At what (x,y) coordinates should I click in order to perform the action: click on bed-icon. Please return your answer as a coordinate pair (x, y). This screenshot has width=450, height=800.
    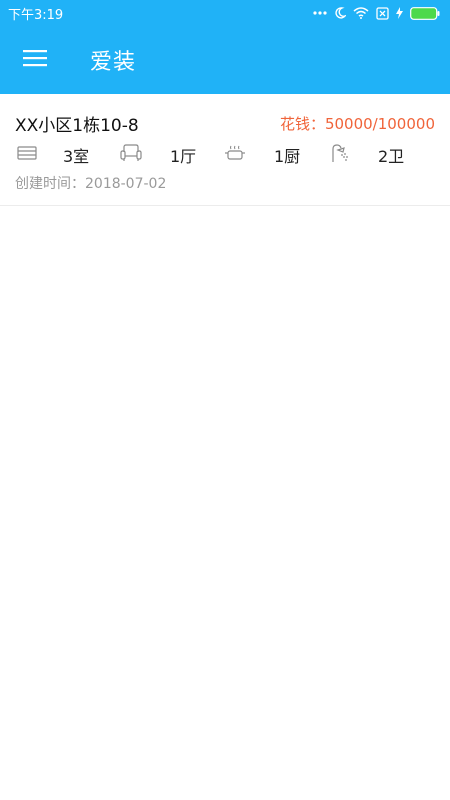
    Looking at the image, I should click on (27, 153).